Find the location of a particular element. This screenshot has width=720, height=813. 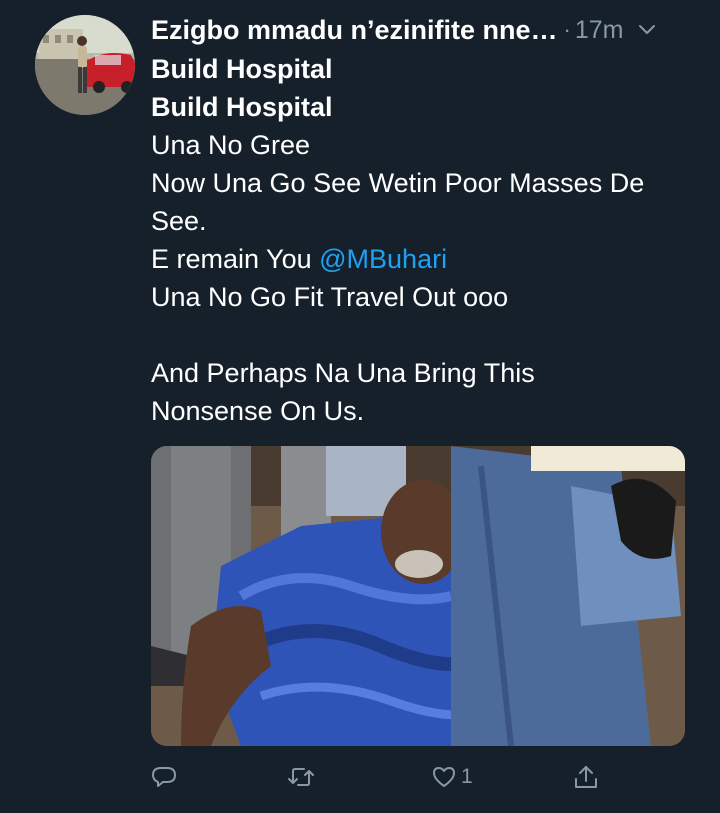

tweet-actions: 1 is located at coordinates (380, 777).